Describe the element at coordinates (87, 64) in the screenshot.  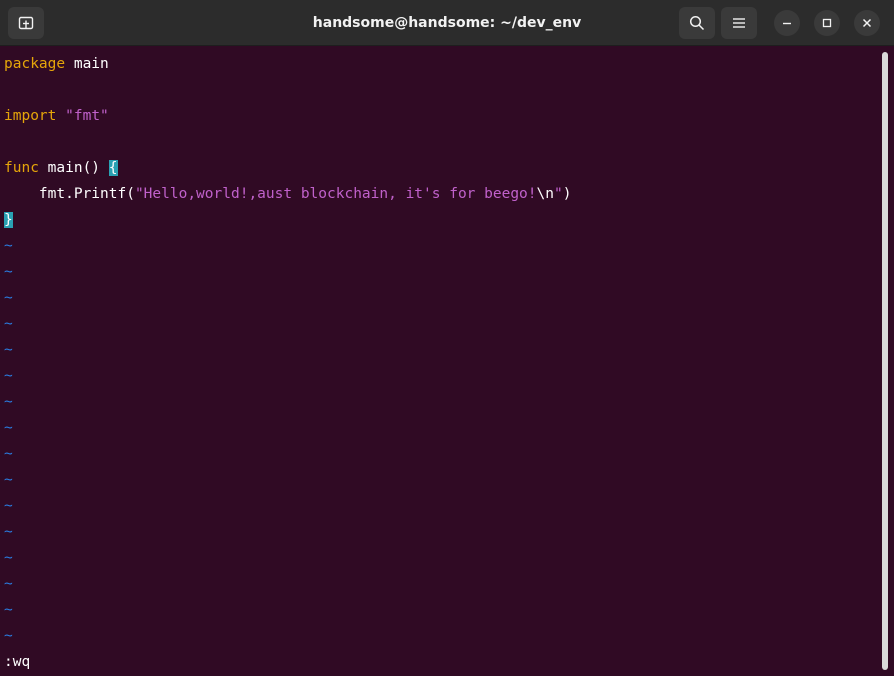
I see `package-name: main` at that location.